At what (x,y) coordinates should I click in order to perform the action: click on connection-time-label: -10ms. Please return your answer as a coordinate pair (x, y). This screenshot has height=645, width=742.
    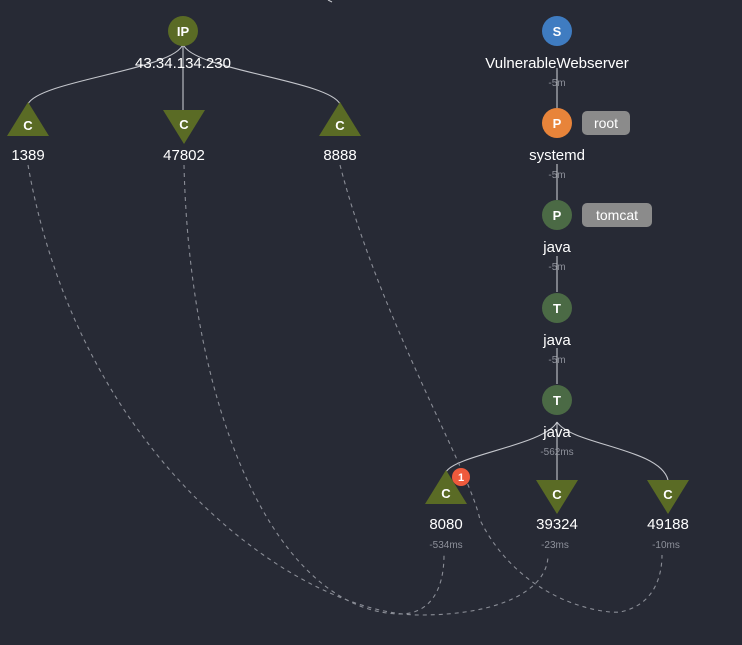
    Looking at the image, I should click on (666, 545).